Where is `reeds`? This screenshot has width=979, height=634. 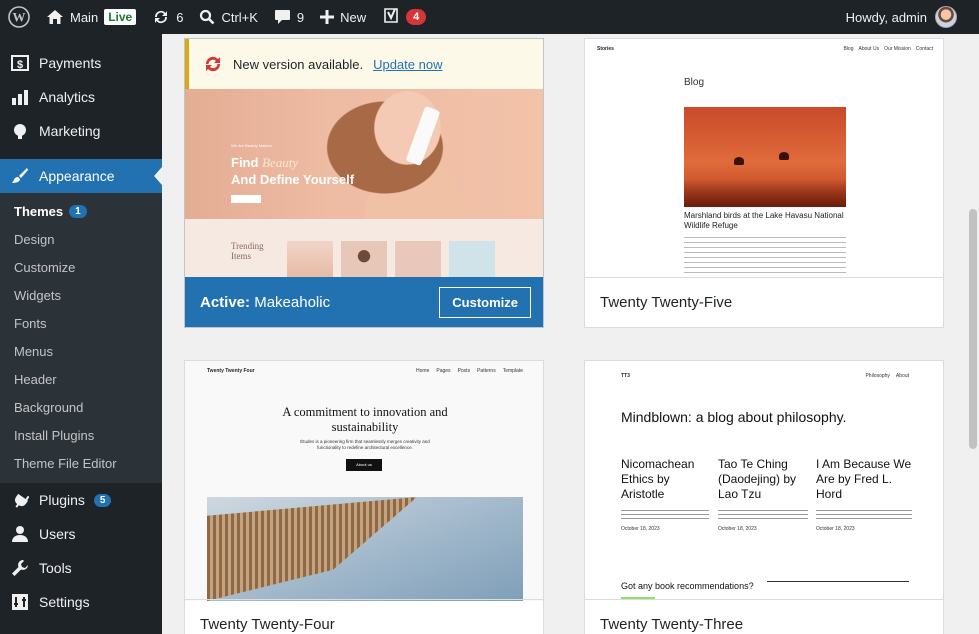
reeds is located at coordinates (765, 193).